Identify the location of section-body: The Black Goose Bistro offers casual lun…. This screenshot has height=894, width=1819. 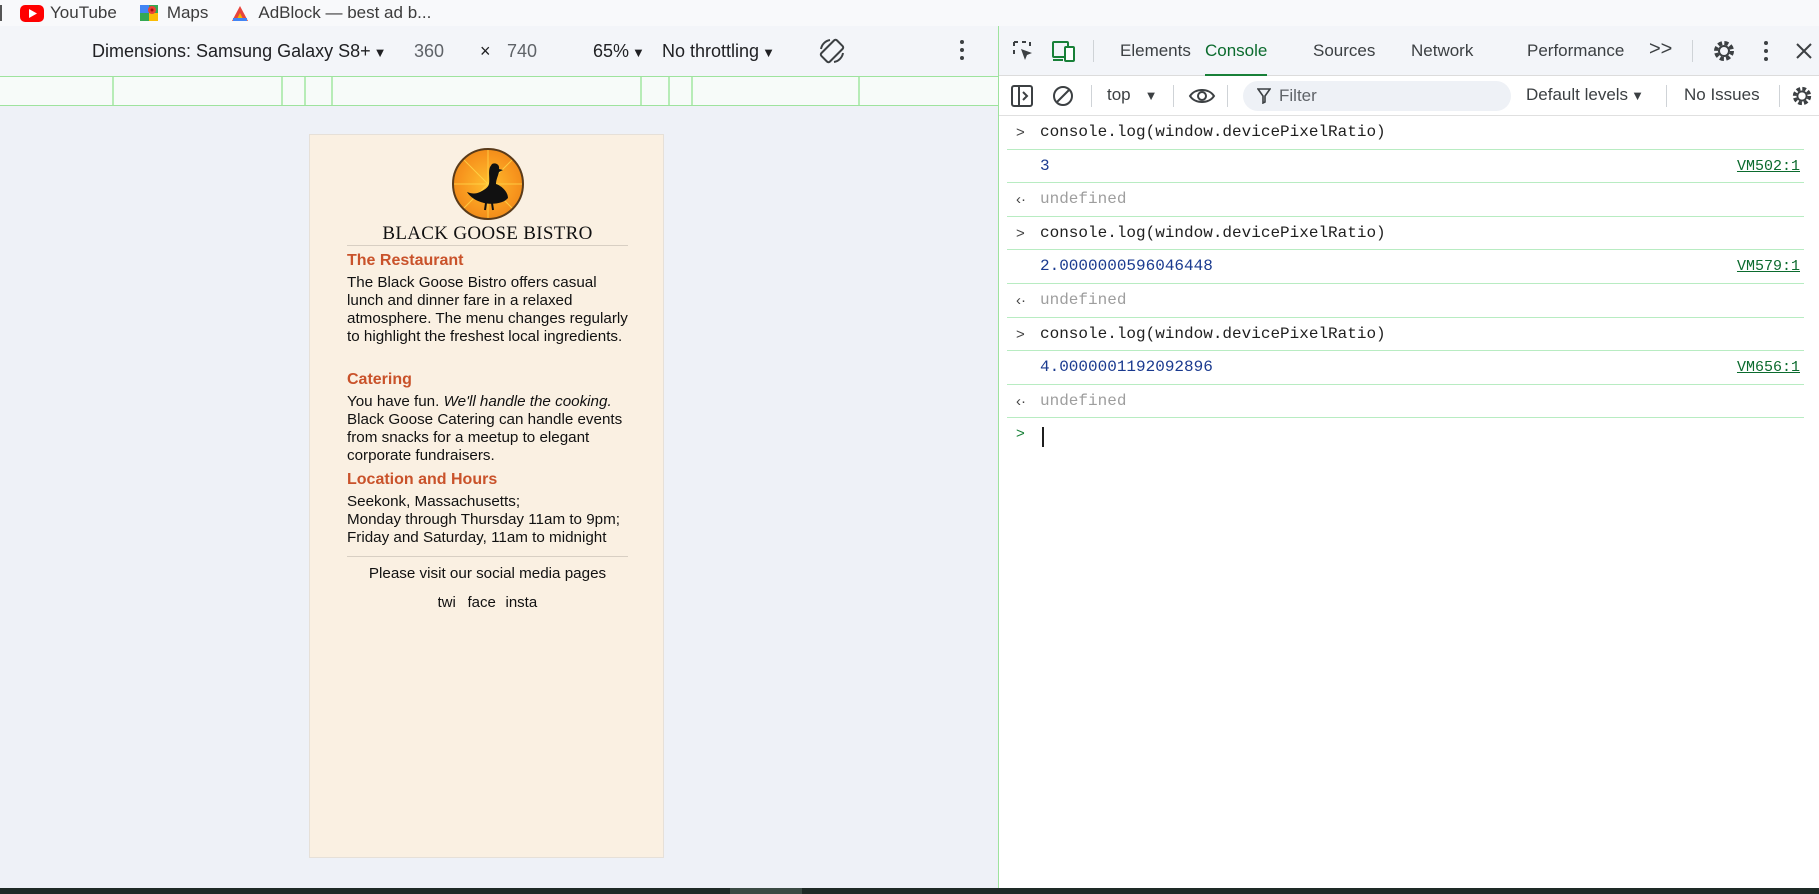
(487, 309).